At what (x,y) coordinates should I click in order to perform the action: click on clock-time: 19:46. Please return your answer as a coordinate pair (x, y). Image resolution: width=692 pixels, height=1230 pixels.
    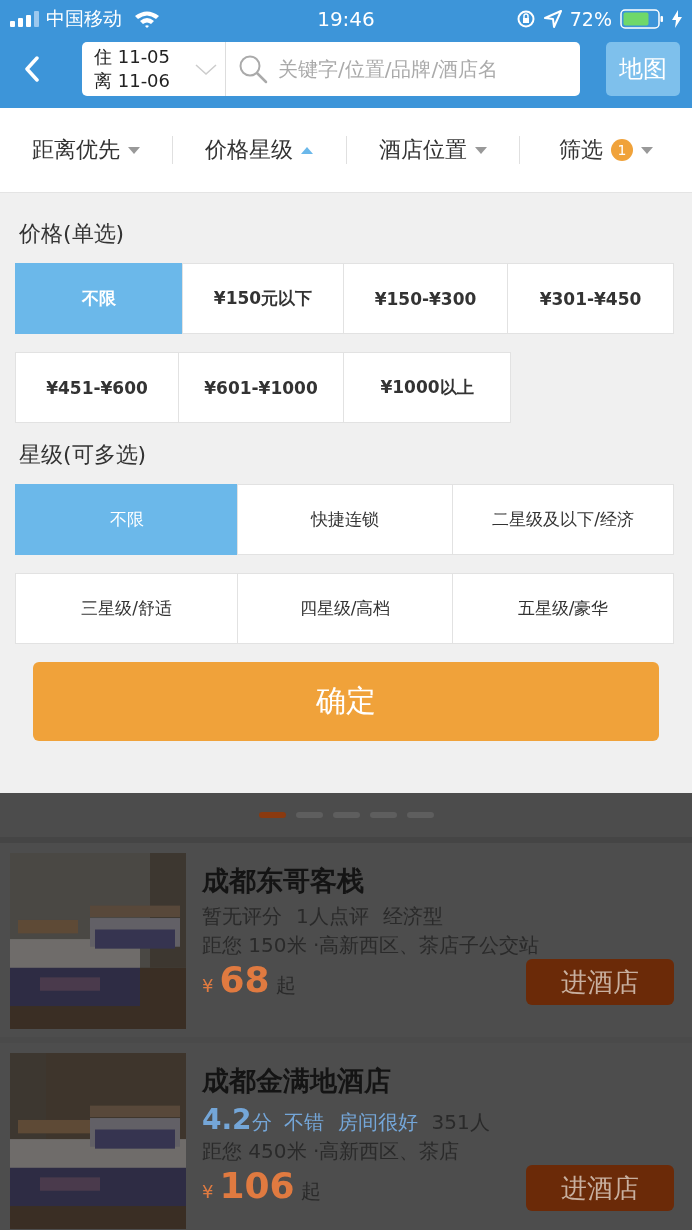
    Looking at the image, I should click on (346, 19).